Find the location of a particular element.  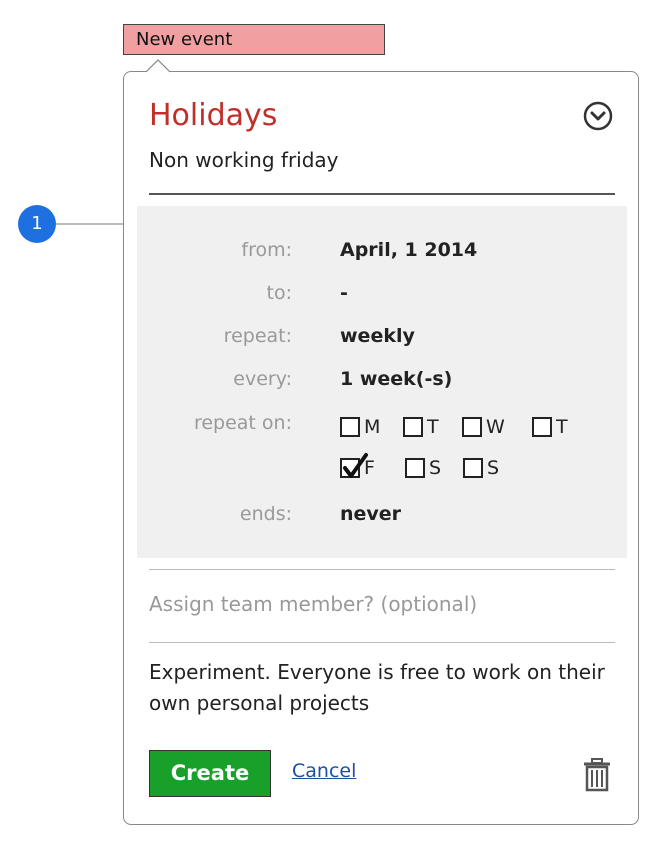

event-subtitle: Non working friday is located at coordinates (244, 160).